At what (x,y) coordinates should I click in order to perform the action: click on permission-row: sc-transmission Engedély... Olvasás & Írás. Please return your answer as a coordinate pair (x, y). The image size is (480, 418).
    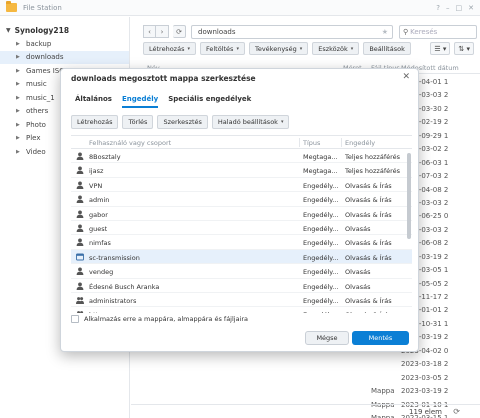
    Looking at the image, I should click on (241, 257).